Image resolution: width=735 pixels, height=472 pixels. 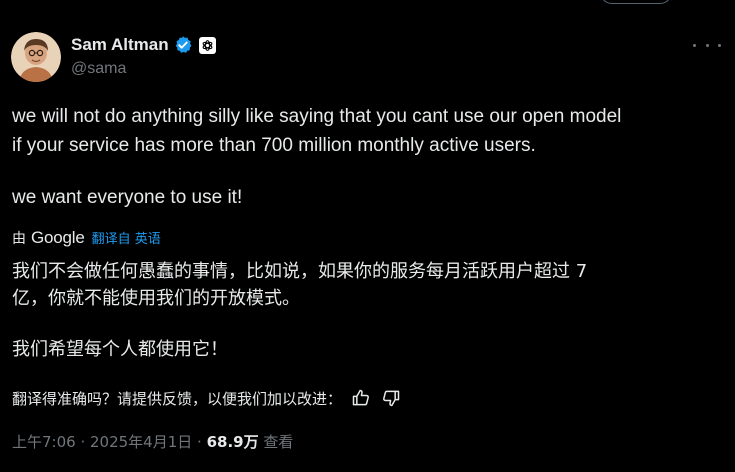 I want to click on verified-badge-icon, so click(x=183, y=45).